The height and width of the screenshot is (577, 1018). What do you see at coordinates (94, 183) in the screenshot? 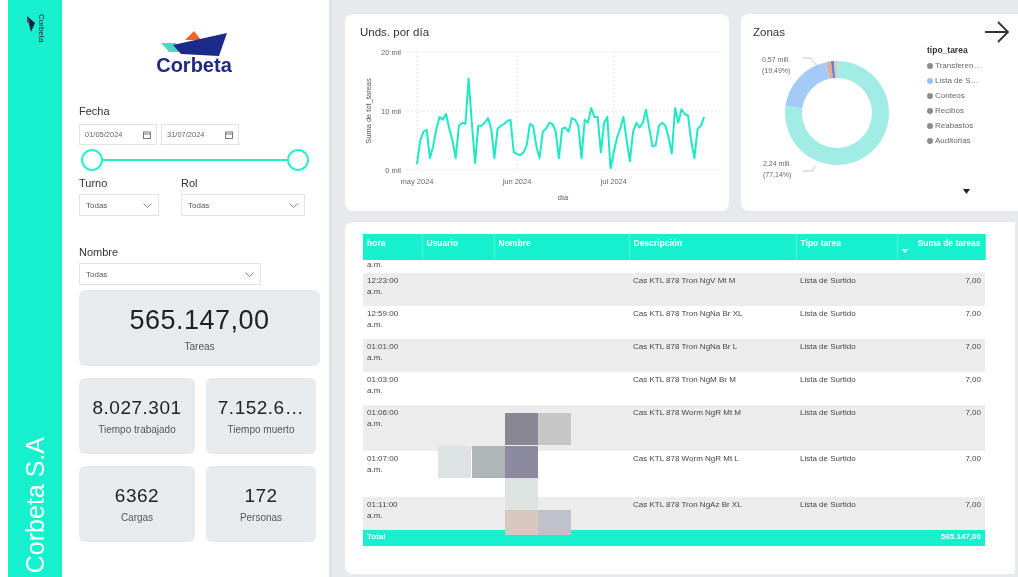
I see `filter-label: Turno` at bounding box center [94, 183].